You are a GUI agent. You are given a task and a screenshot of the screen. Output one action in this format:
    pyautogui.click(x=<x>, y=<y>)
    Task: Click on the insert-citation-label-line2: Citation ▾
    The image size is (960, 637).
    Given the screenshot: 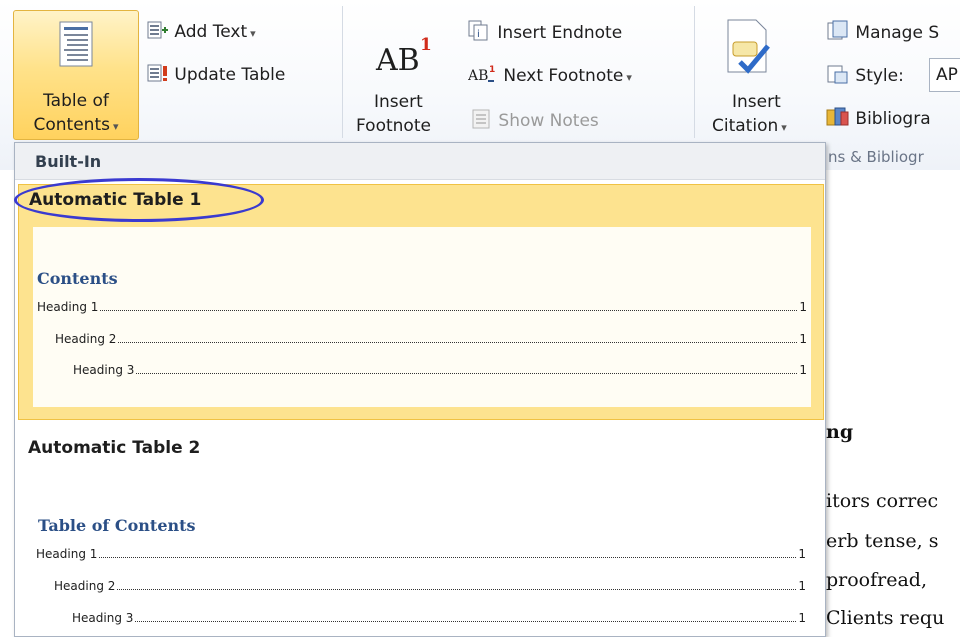 What is the action you would take?
    pyautogui.click(x=749, y=126)
    